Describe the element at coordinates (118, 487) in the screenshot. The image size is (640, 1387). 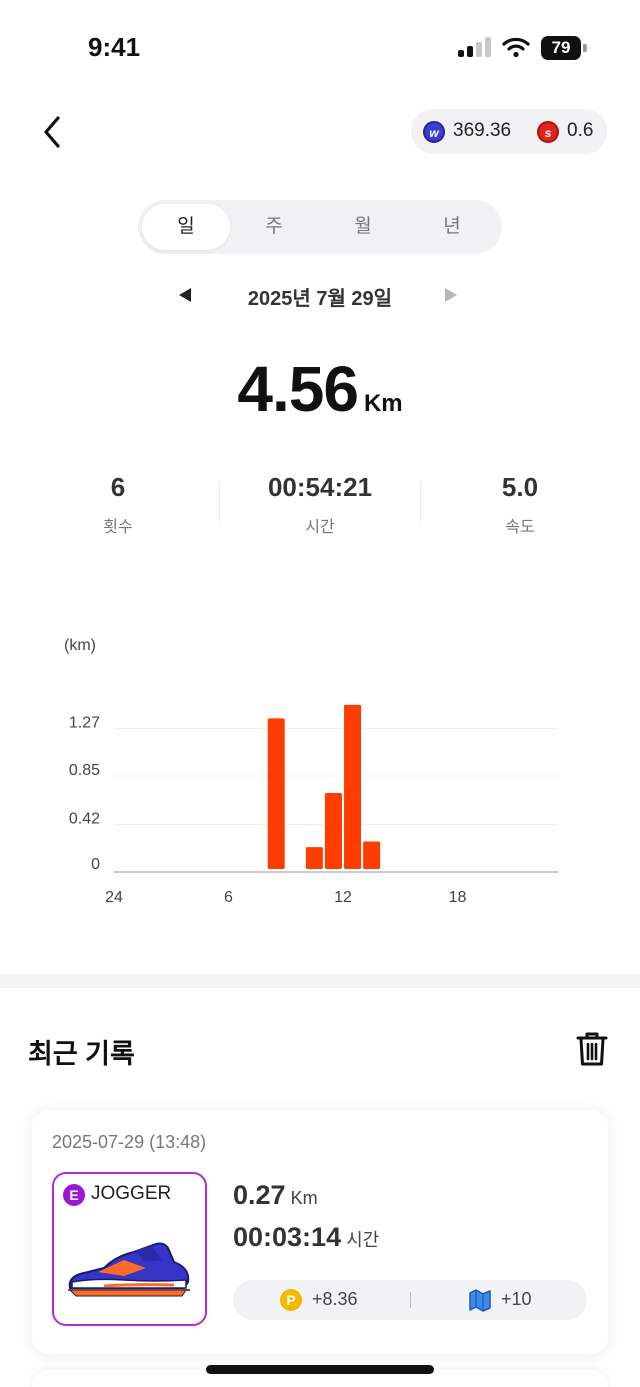
I see `count-value: 6` at that location.